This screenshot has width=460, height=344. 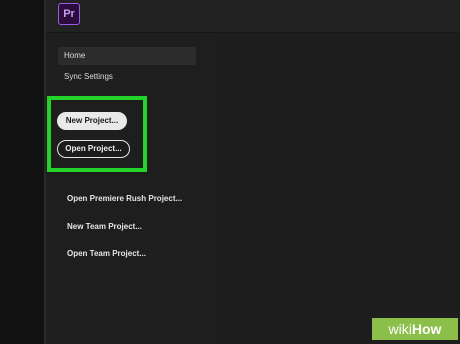 I want to click on highlight-box, so click(x=97, y=134).